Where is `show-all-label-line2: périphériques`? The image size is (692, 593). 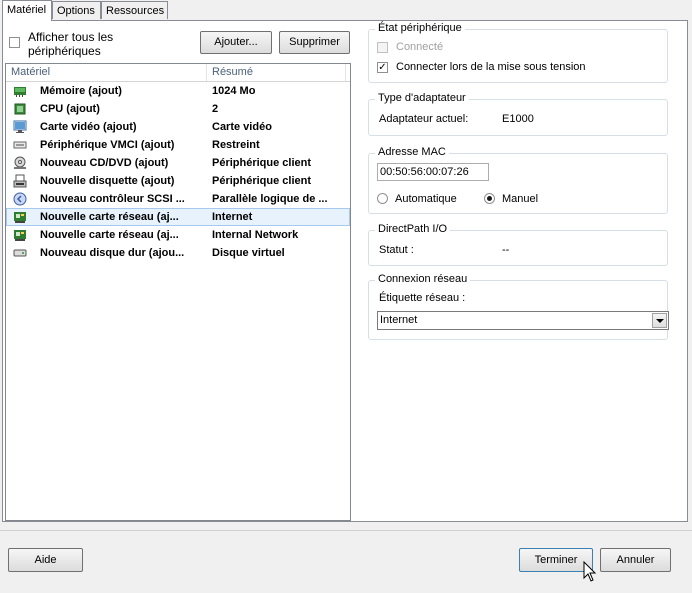 show-all-label-line2: périphériques is located at coordinates (64, 51).